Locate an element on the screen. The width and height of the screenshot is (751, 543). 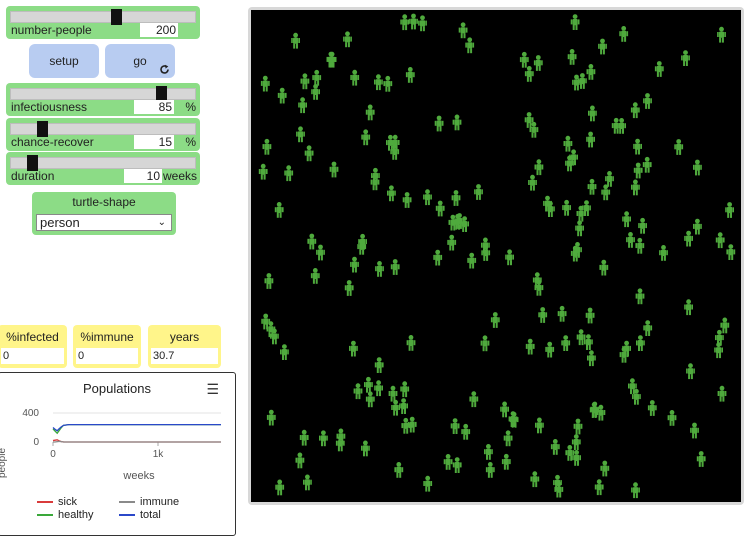
legend-item-sick: sick is located at coordinates (57, 502).